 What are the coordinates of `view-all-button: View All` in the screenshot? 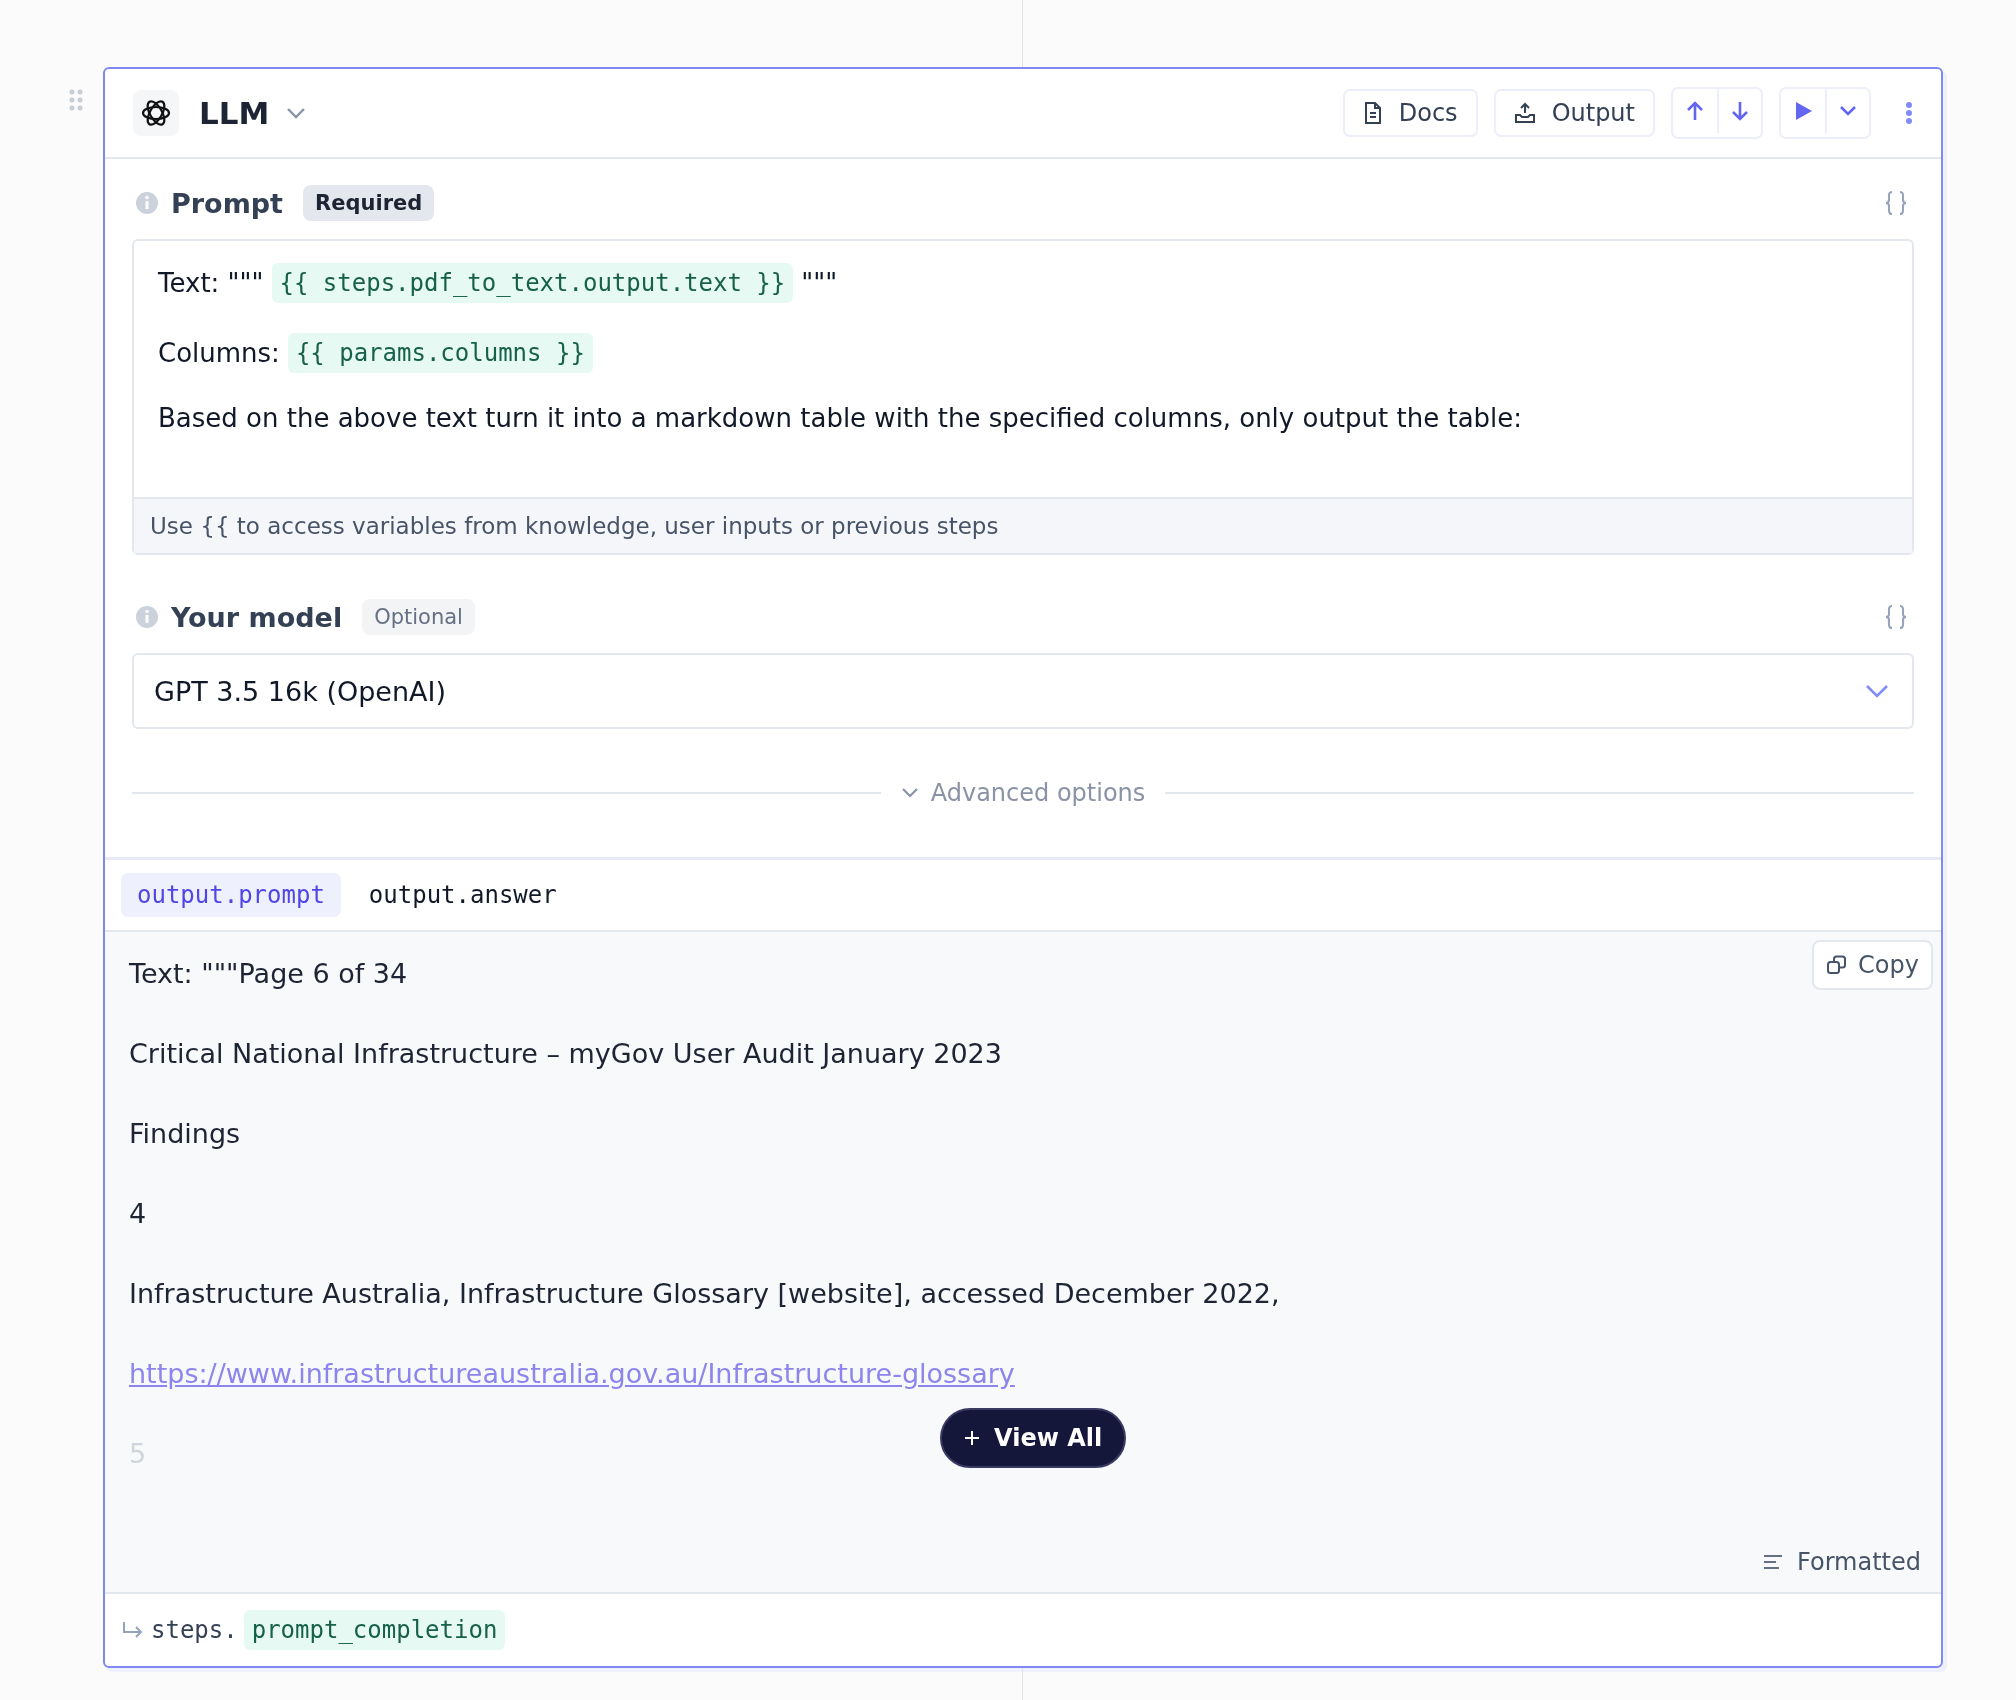 It's located at (1033, 1438).